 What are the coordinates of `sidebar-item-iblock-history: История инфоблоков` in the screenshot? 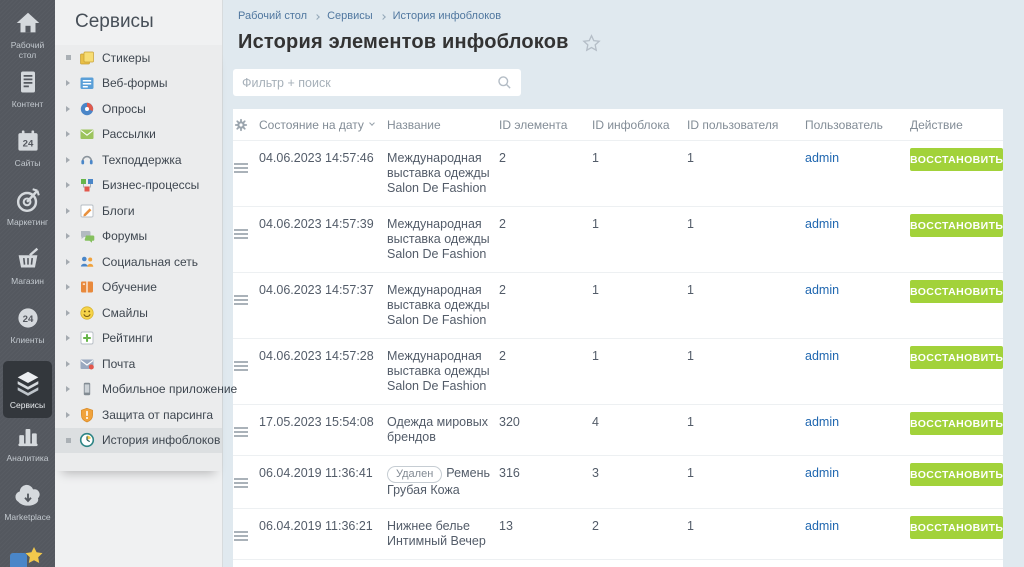 It's located at (138, 440).